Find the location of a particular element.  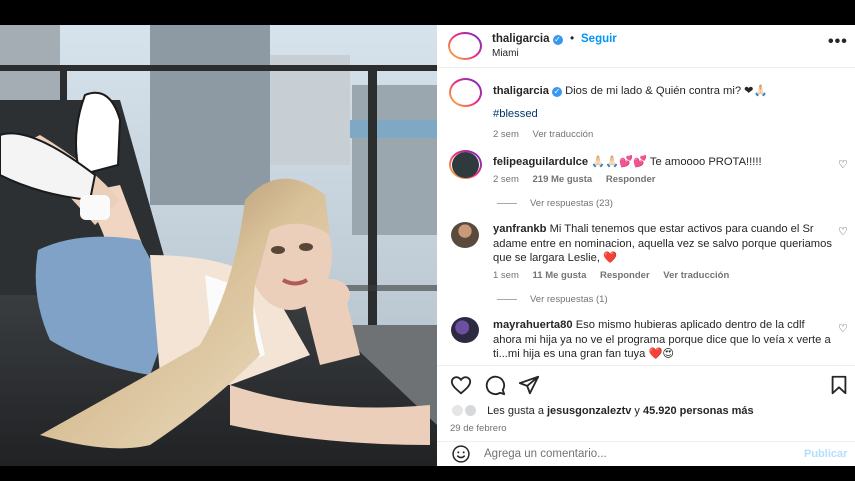

comment-username: mayrahuerta80 is located at coordinates (533, 325).